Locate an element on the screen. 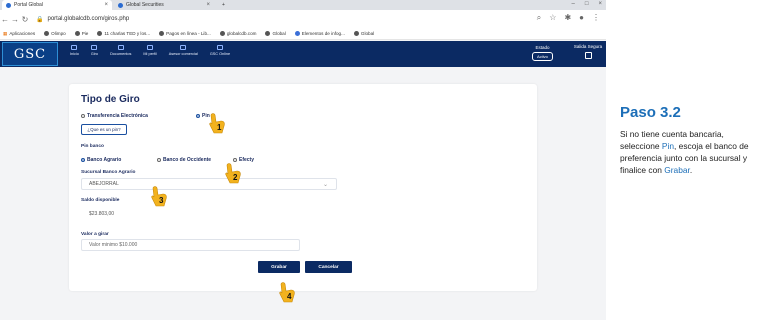 The height and width of the screenshot is (320, 768). advisor-icon is located at coordinates (183, 47).